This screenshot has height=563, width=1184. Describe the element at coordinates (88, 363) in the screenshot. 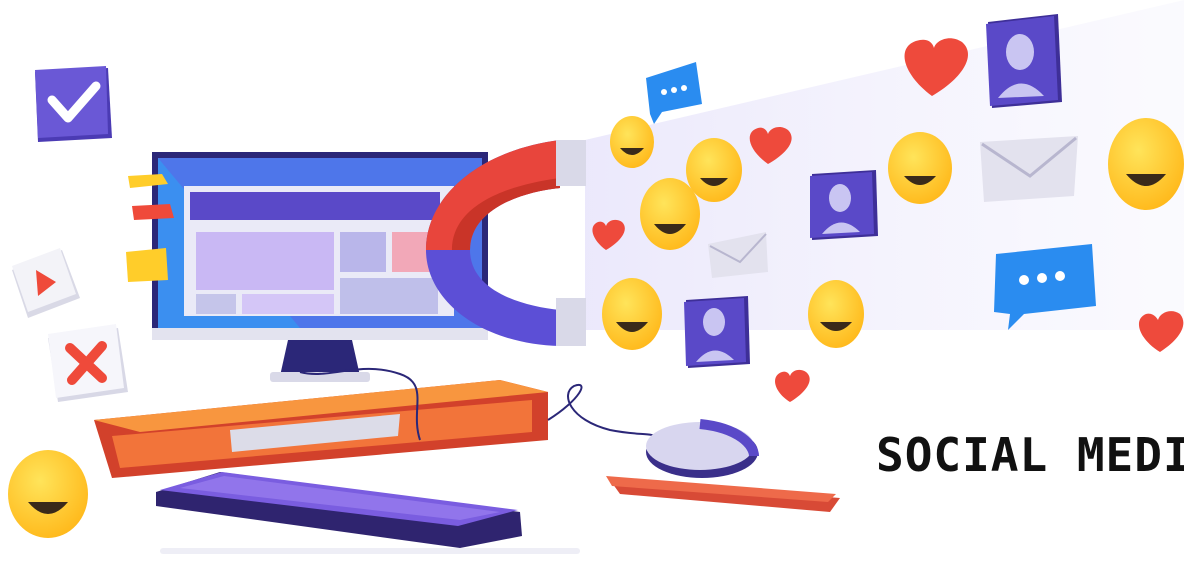

I see `cross-icon` at that location.